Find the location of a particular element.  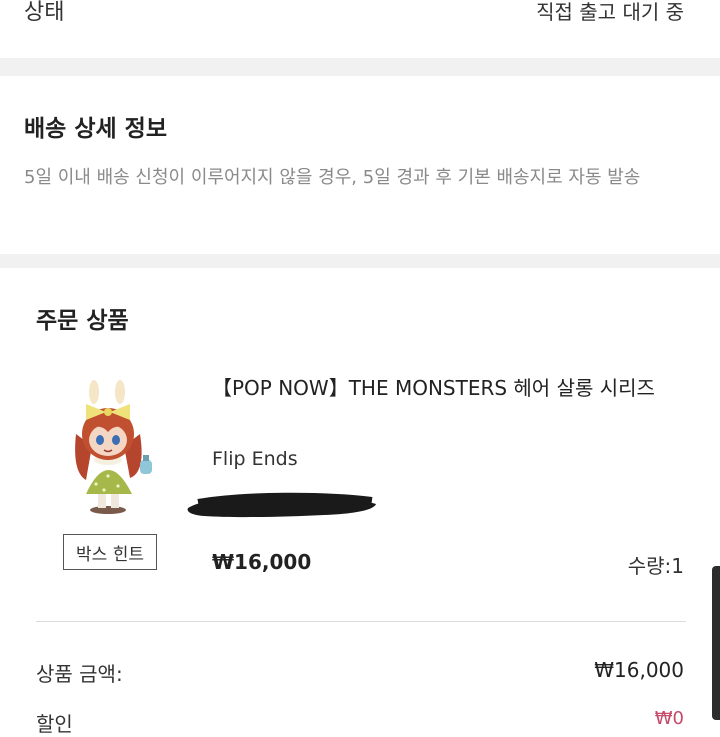

scrollbar-thumb is located at coordinates (716, 643).